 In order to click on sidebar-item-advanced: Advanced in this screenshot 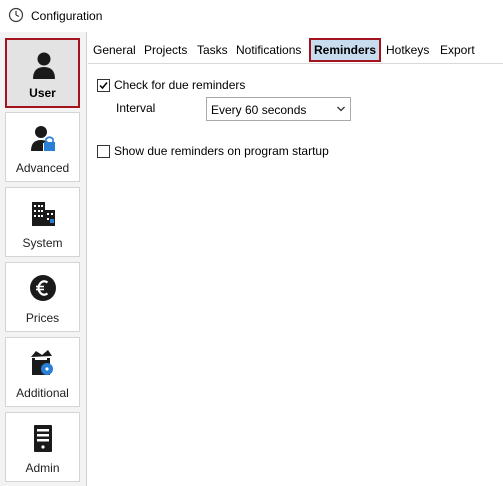, I will do `click(42, 147)`.